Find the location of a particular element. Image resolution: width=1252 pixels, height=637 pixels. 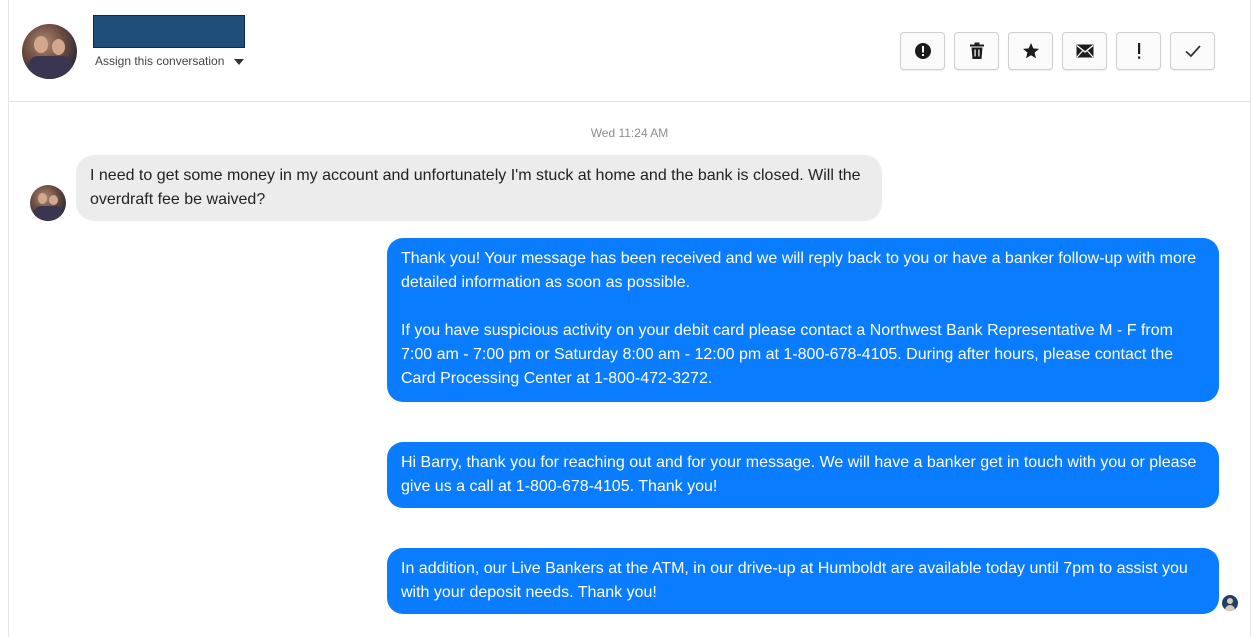

star-button is located at coordinates (1030, 51).